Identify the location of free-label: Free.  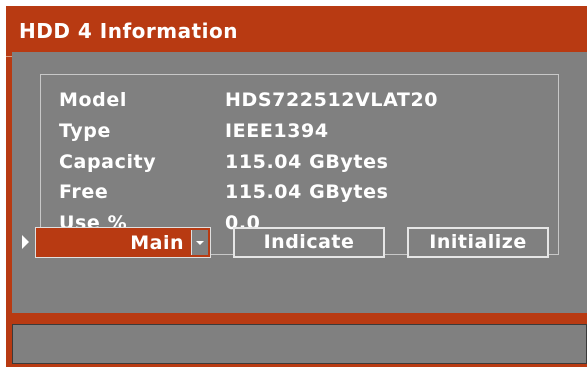
(84, 192).